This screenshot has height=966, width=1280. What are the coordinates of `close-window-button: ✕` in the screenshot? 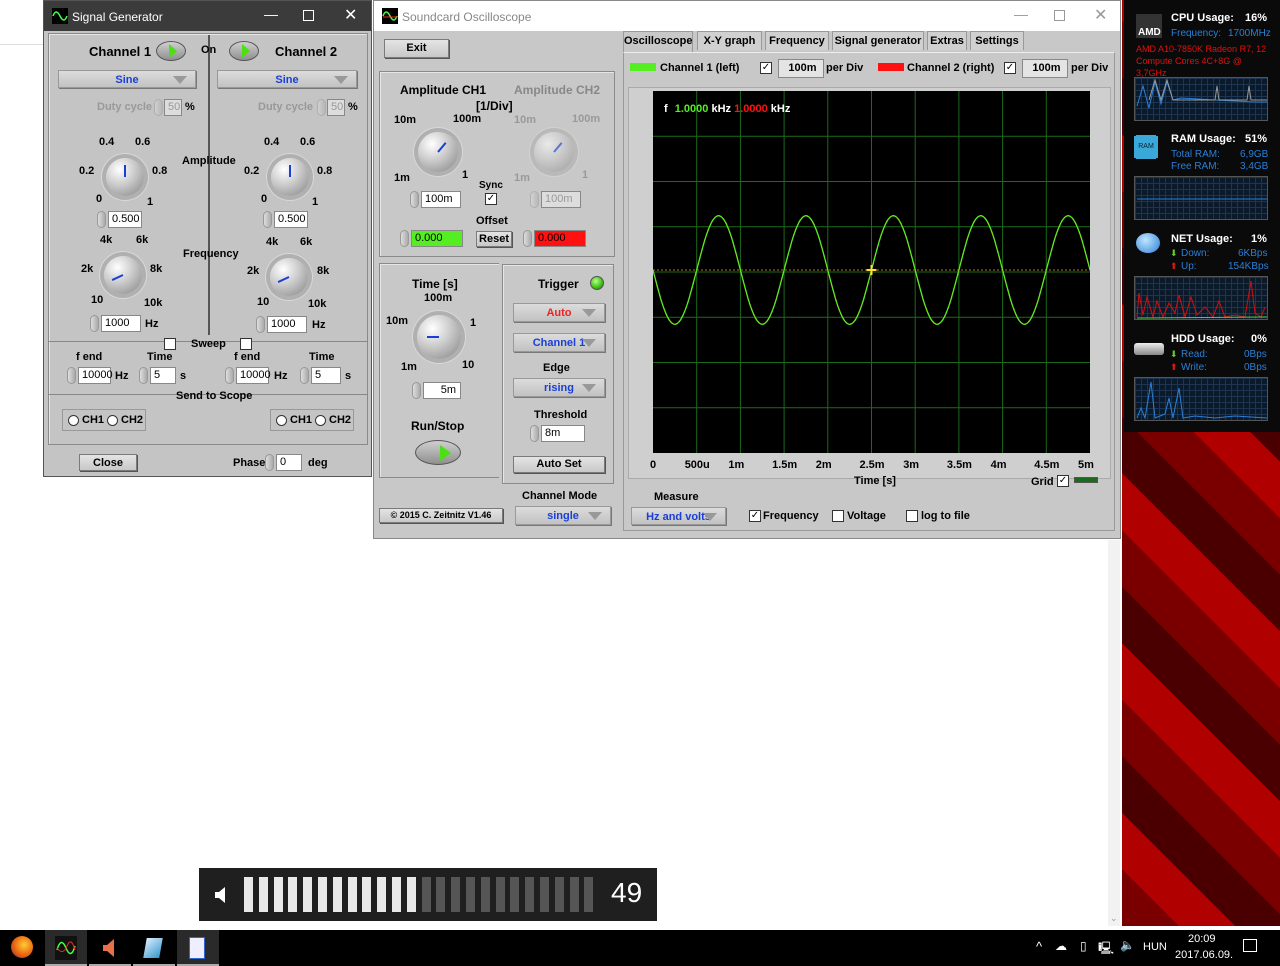 It's located at (1100, 15).